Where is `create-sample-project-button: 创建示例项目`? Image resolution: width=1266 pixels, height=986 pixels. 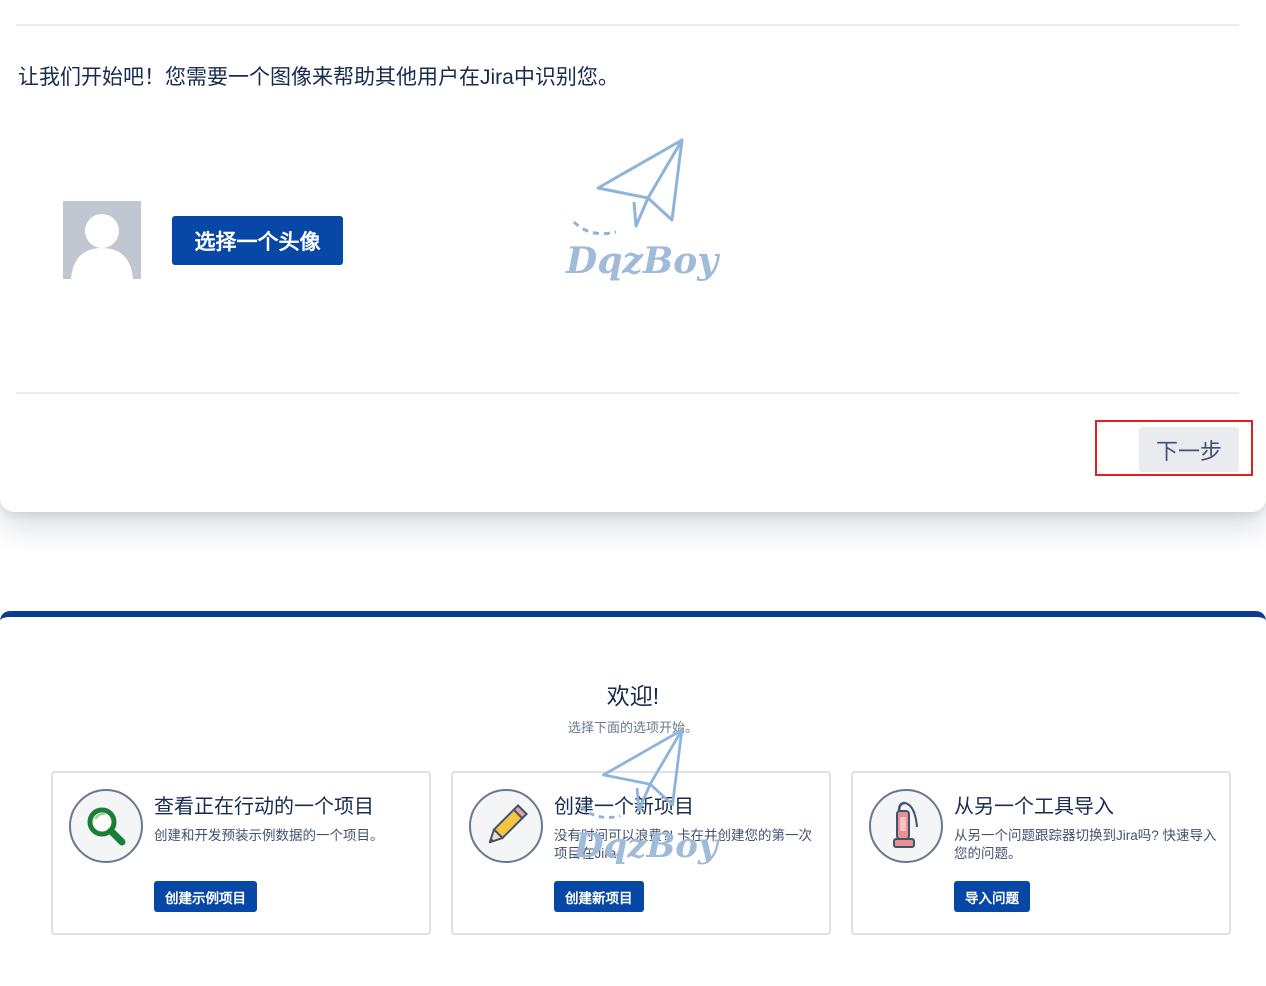 create-sample-project-button: 创建示例项目 is located at coordinates (205, 896).